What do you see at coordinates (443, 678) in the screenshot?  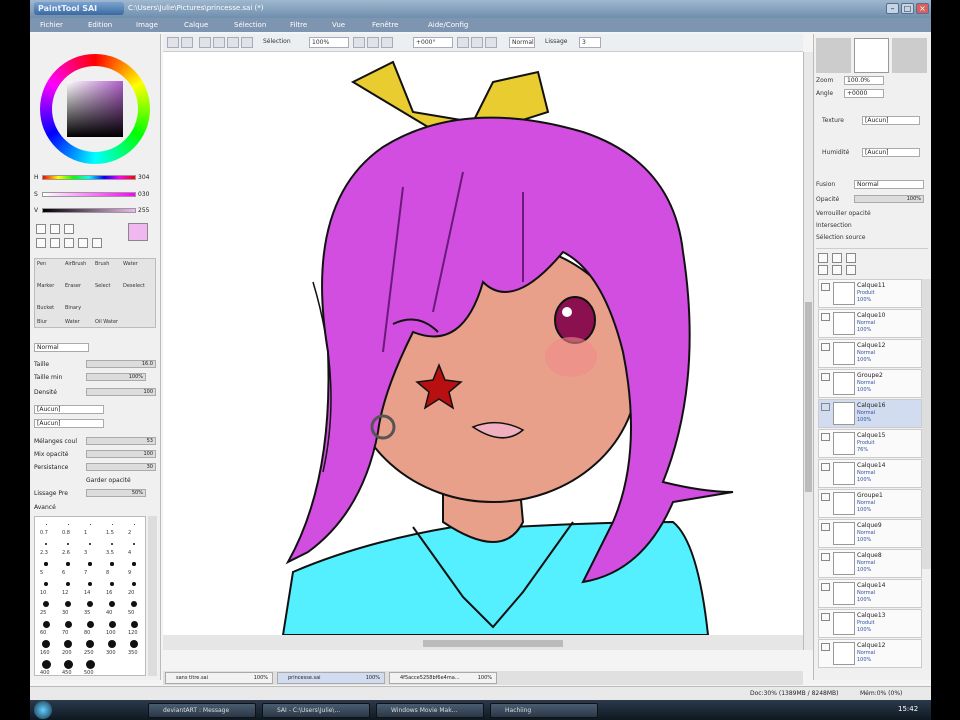 I see `doc-tab-3: 4f5acce5258bf6e4ma... 100%` at bounding box center [443, 678].